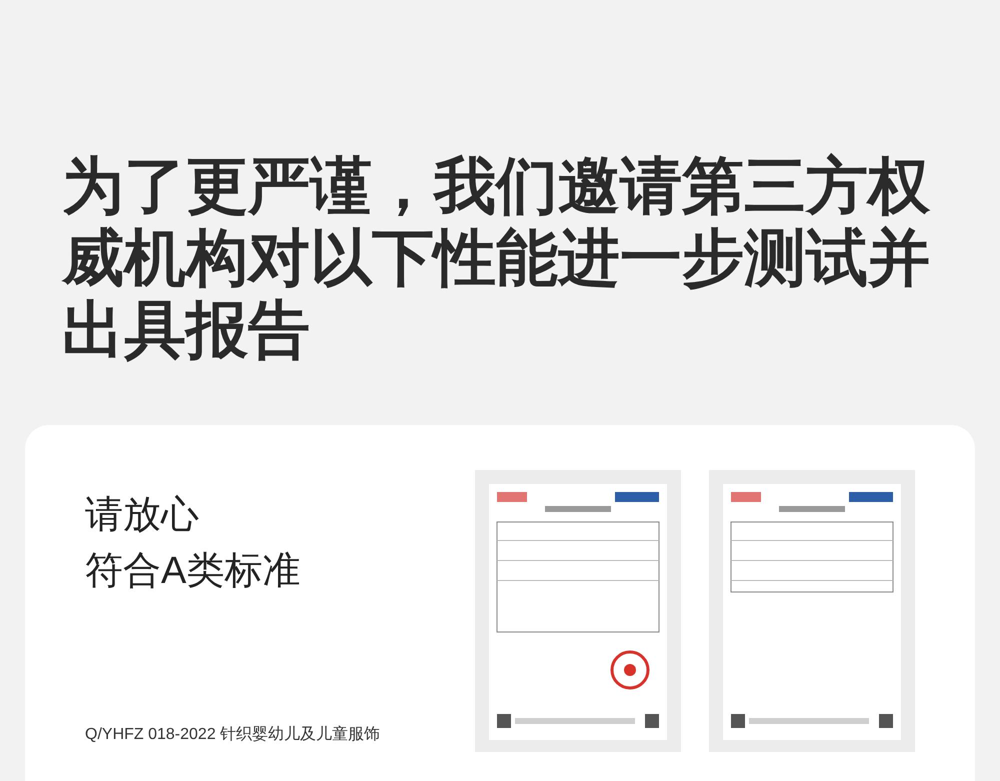 The width and height of the screenshot is (1000, 781). I want to click on standard-text: Q/YHFZ 018-2022 针织婴幼儿及儿童服饰, so click(233, 734).